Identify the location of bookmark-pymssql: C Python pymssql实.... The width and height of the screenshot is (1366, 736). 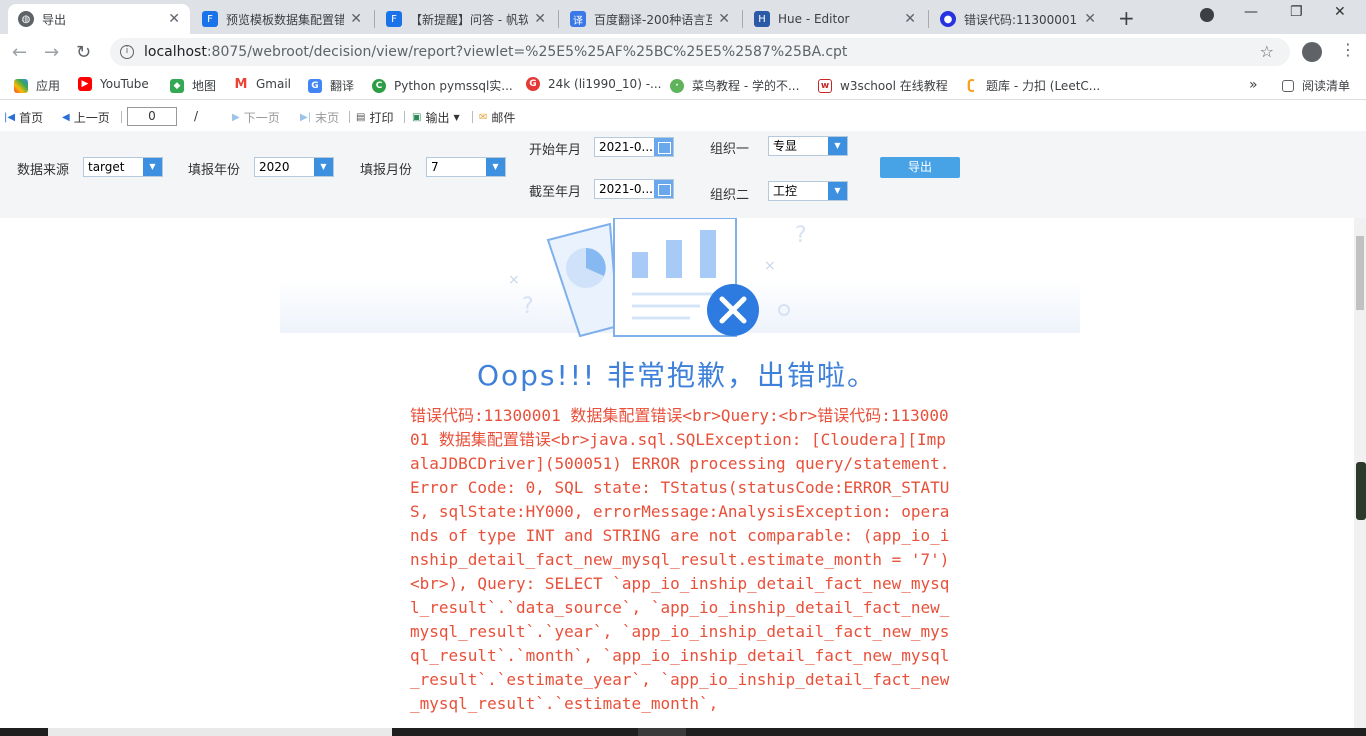
(442, 85).